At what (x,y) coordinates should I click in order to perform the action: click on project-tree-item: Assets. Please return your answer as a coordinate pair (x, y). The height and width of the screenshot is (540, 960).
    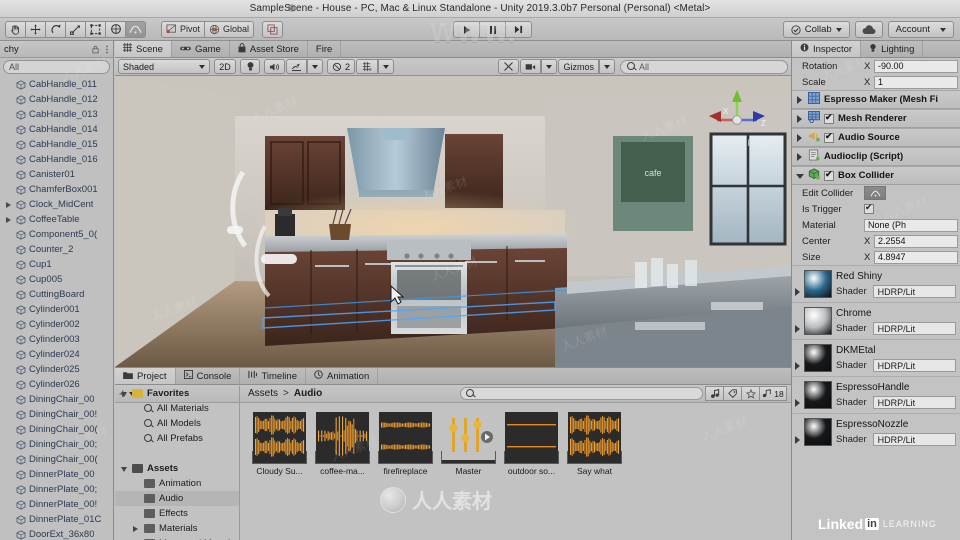
    Looking at the image, I should click on (177, 468).